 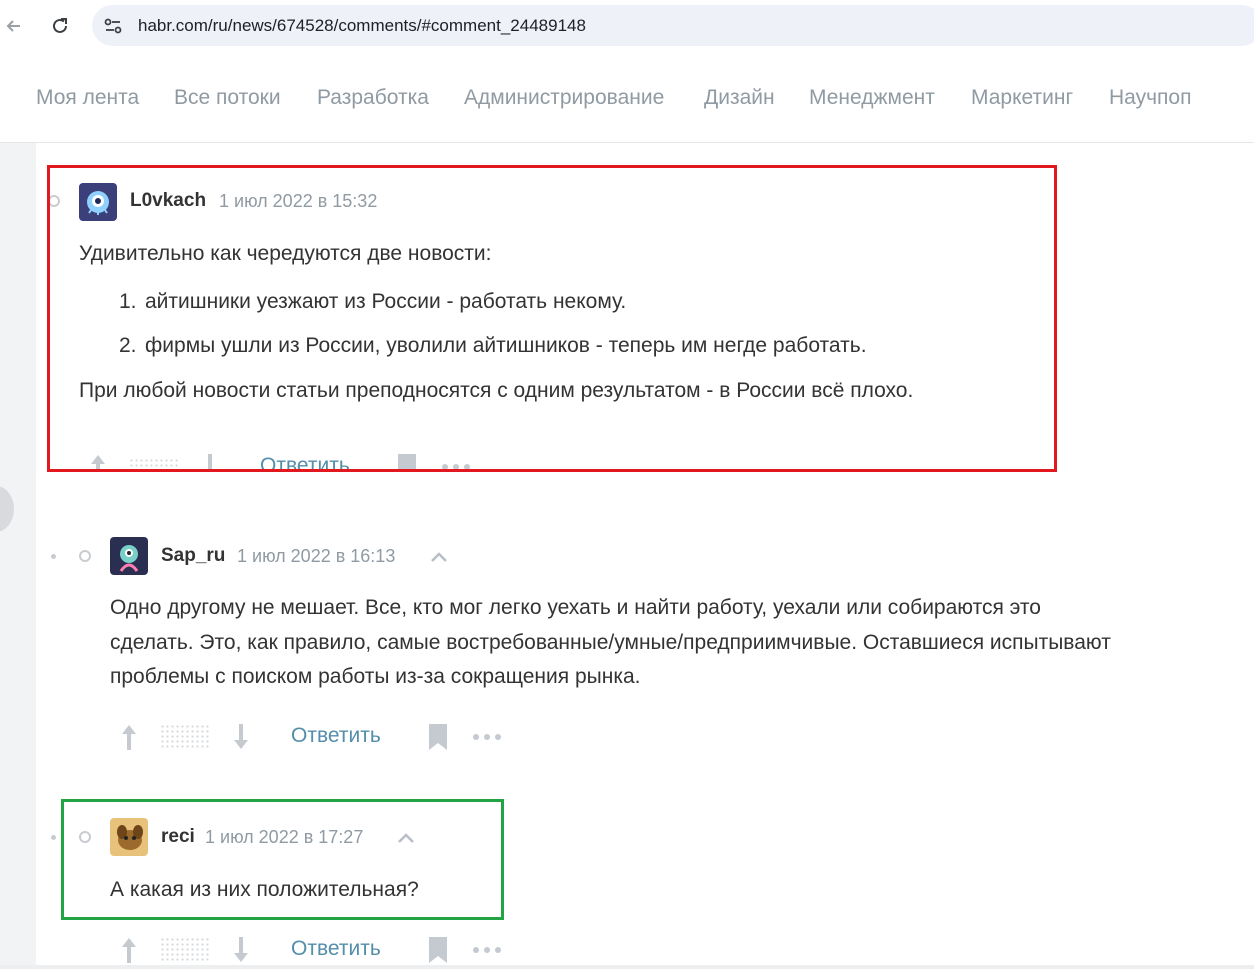 I want to click on hub-popsci: Научпоп, so click(x=1150, y=98).